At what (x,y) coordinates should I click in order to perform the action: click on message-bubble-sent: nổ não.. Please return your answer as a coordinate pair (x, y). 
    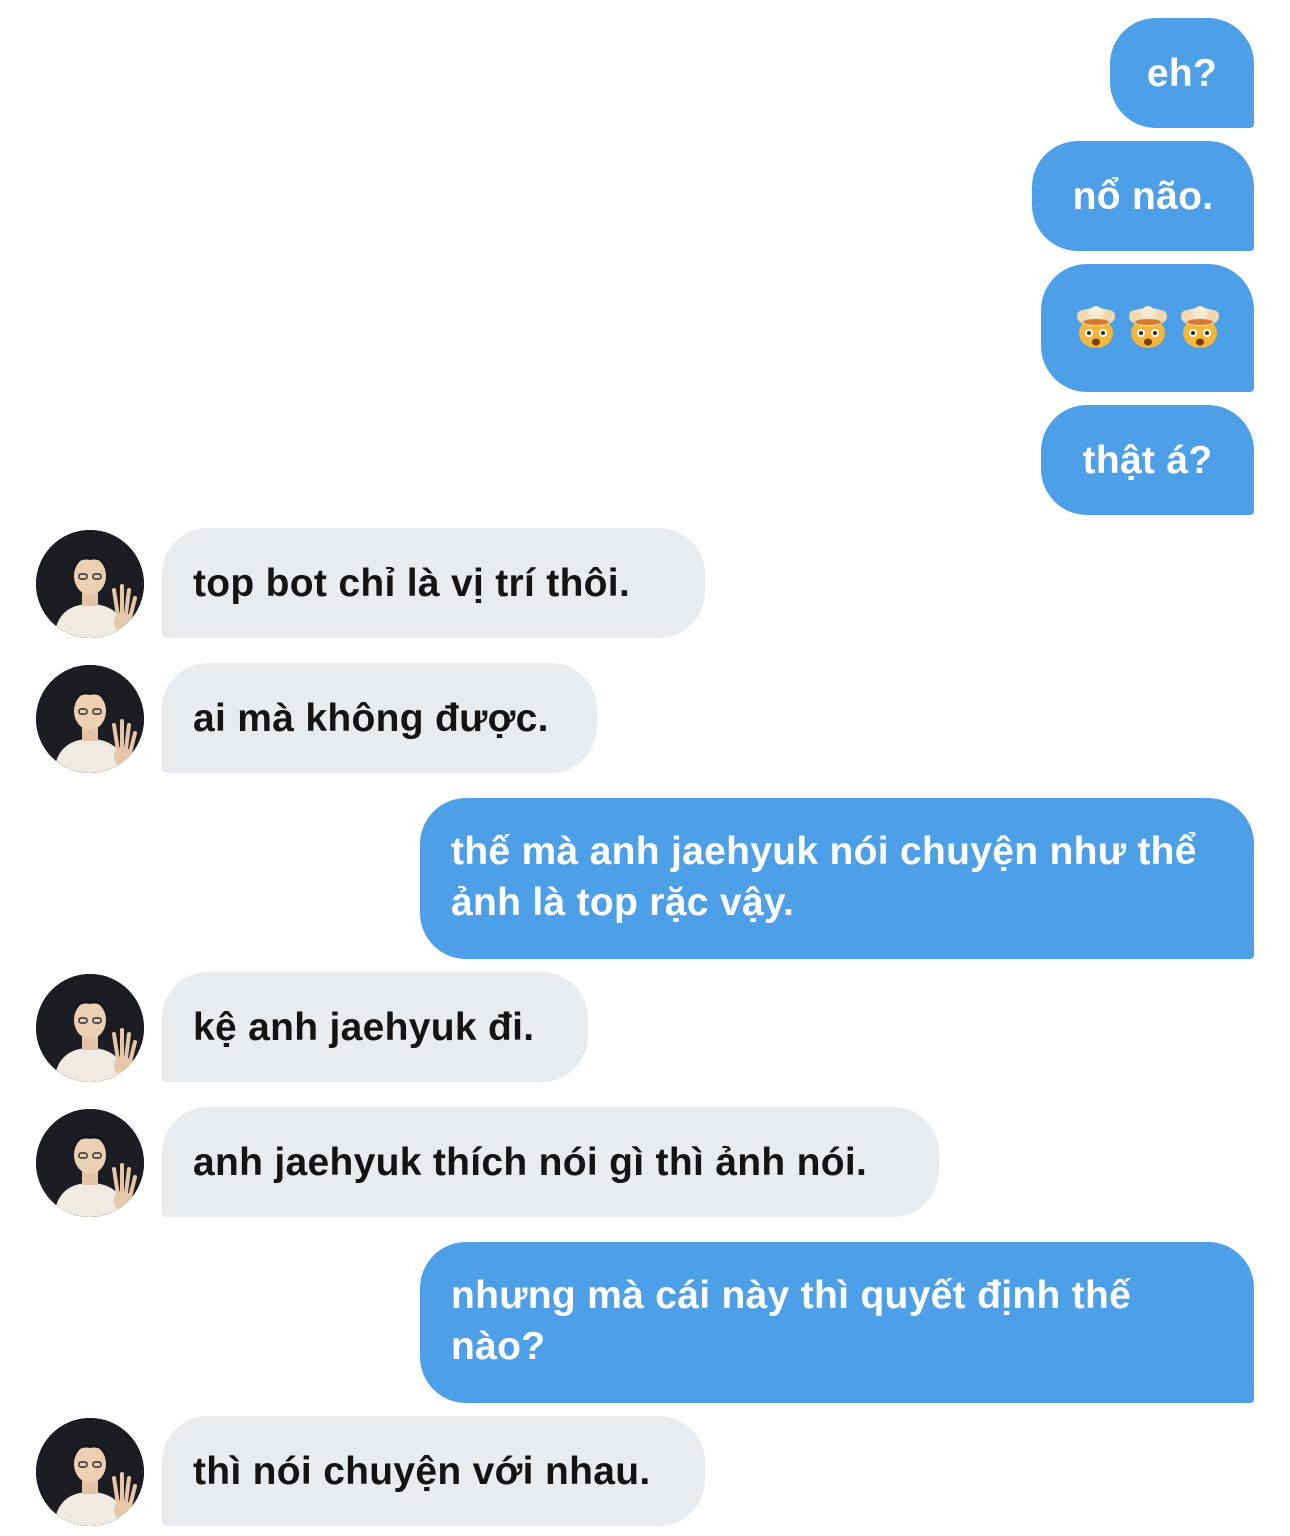
    Looking at the image, I should click on (1143, 196).